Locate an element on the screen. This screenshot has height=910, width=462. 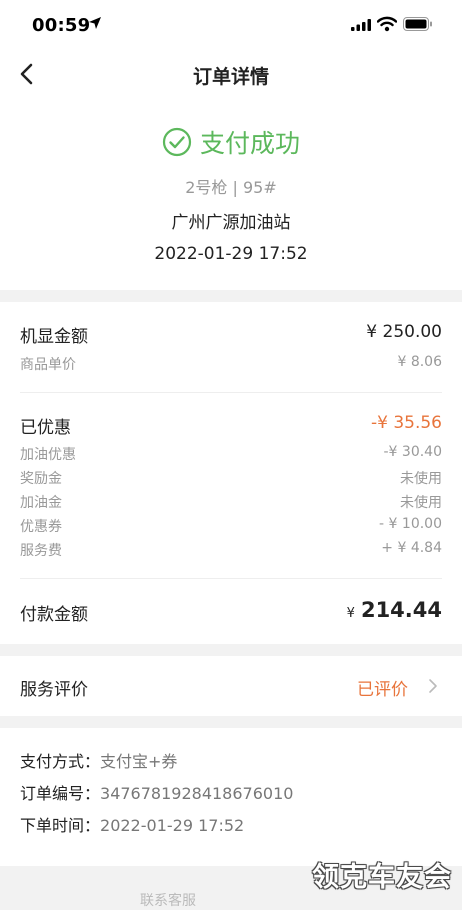
pay-method-row: 支付方式：支付宝+券 is located at coordinates (98, 760).